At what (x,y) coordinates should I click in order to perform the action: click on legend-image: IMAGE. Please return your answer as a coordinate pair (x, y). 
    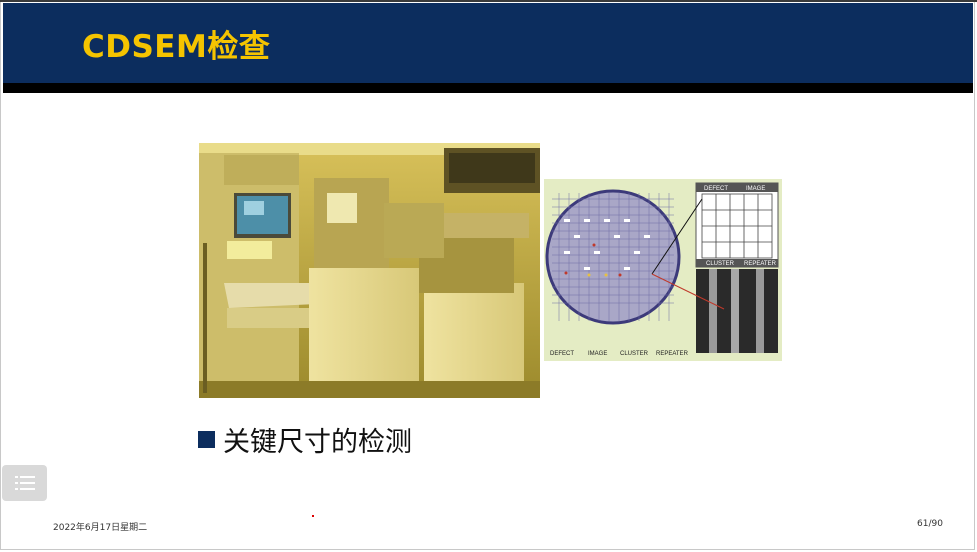
    Looking at the image, I should click on (755, 189).